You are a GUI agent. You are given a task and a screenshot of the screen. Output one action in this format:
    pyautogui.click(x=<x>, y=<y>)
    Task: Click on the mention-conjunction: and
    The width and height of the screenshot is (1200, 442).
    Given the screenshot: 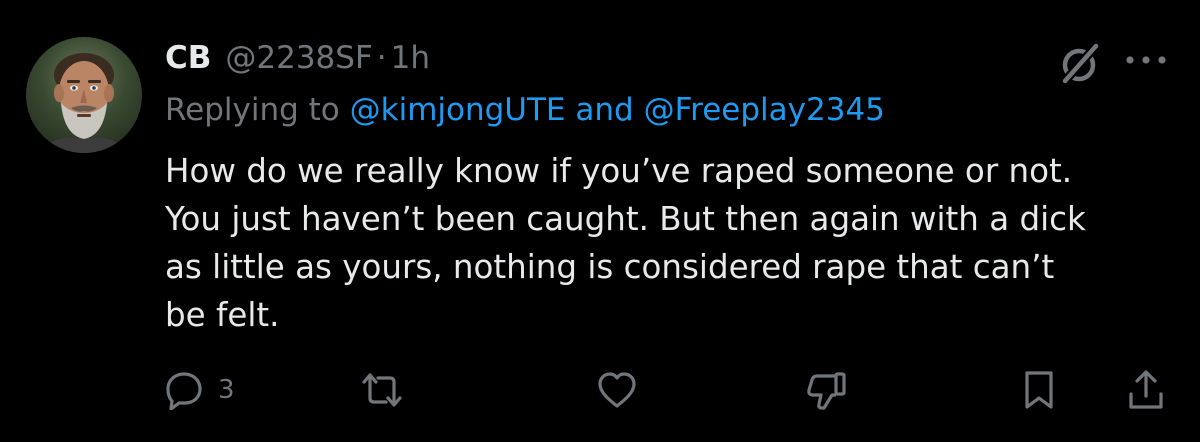 What is the action you would take?
    pyautogui.click(x=604, y=110)
    